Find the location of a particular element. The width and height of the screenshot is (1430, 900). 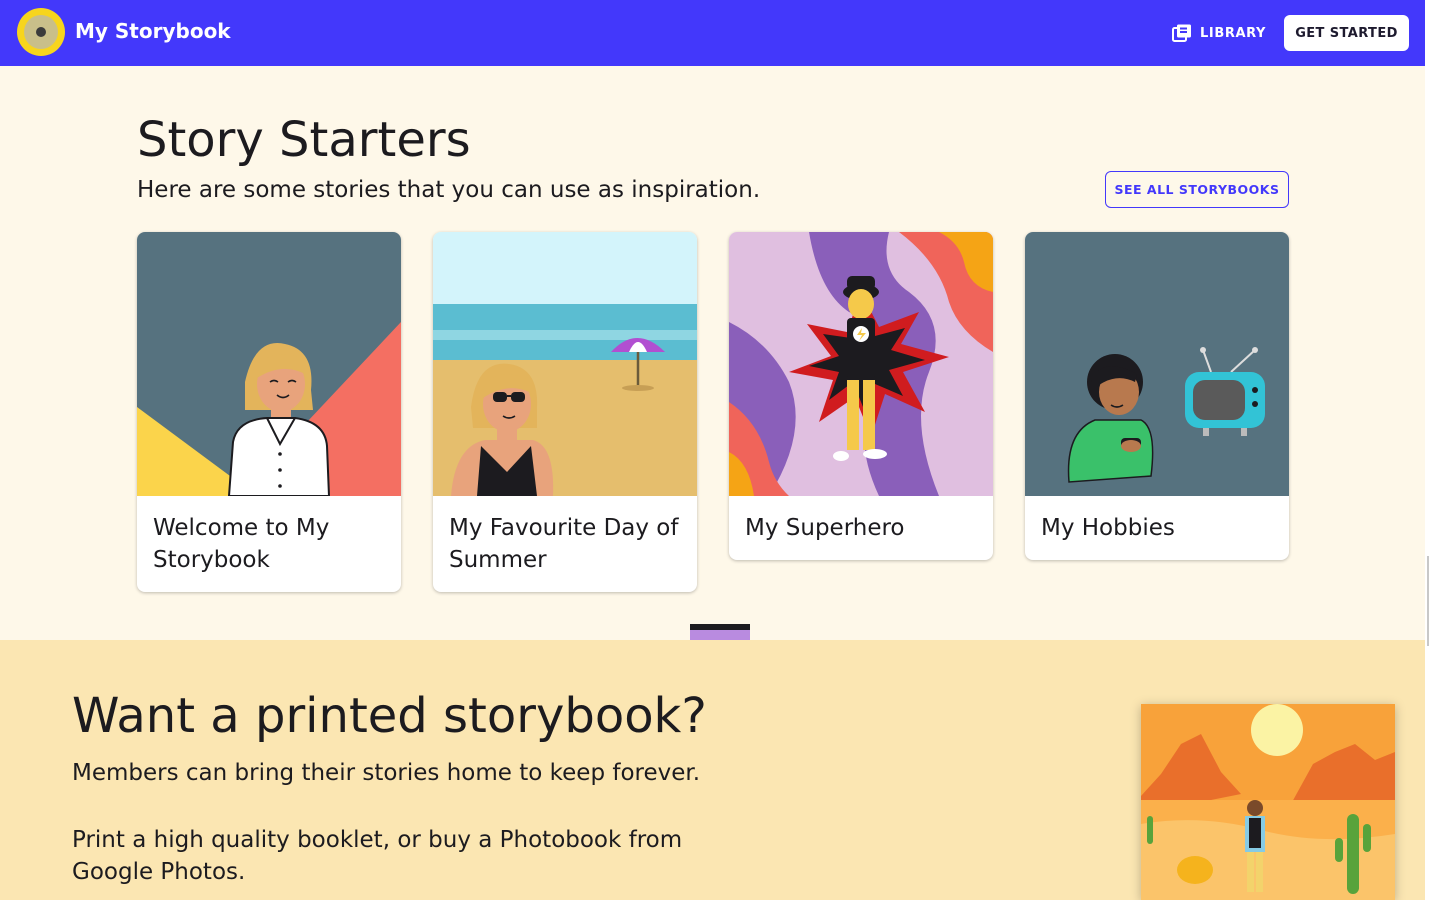

library-link: LIBRARY is located at coordinates (1219, 33).